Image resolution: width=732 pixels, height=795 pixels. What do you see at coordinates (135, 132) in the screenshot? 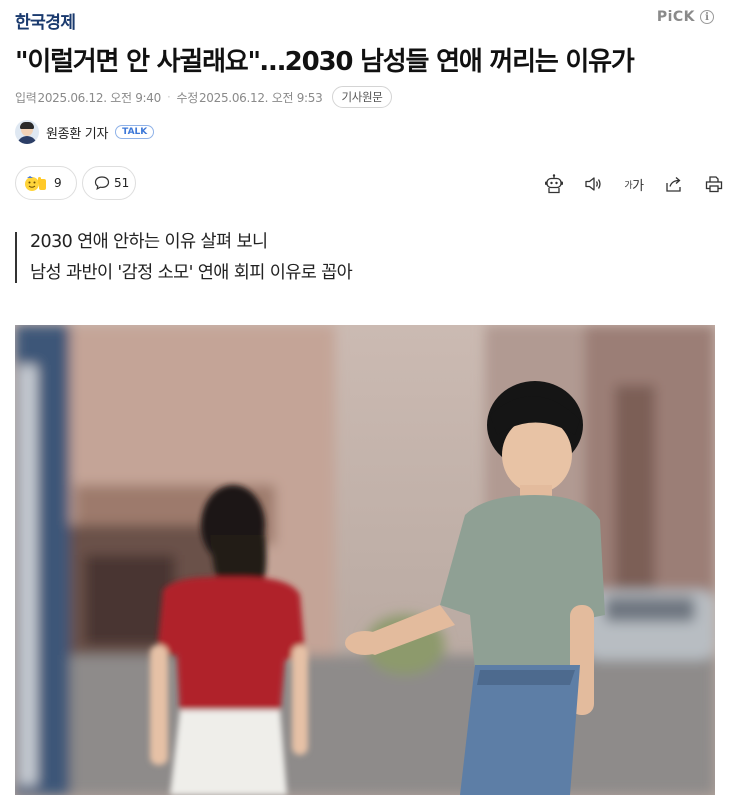
I see `talk-badge: TALK` at bounding box center [135, 132].